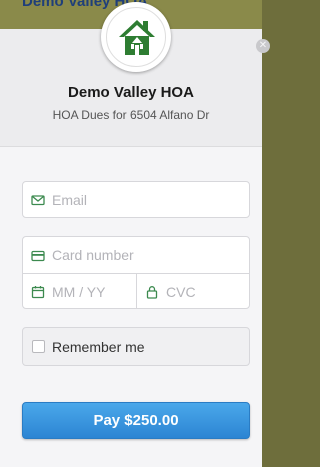  I want to click on card-number-input, so click(147, 255).